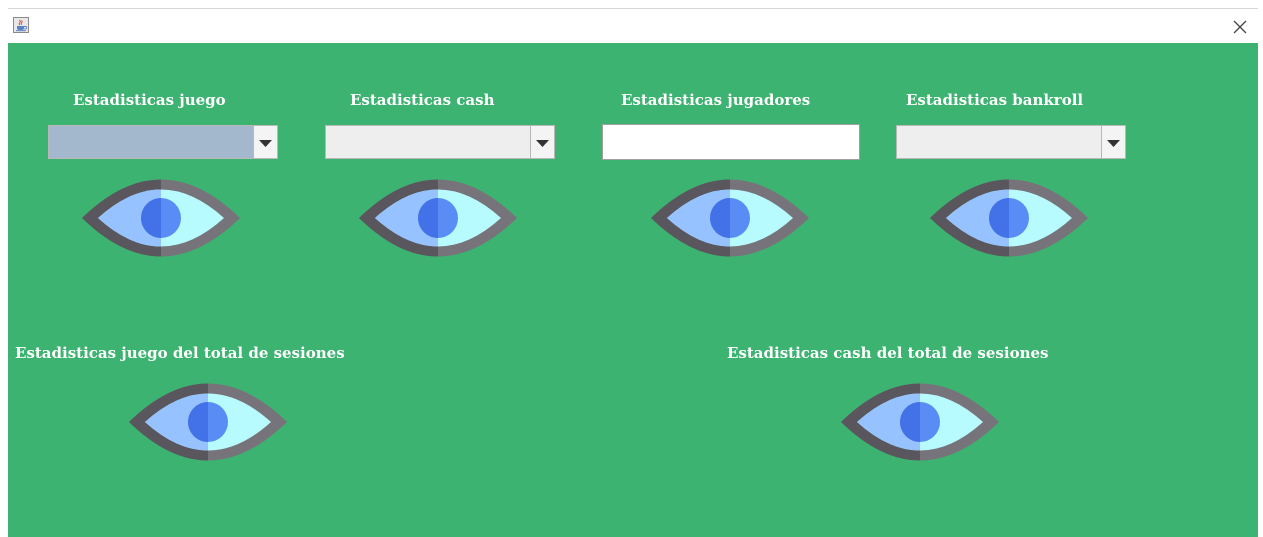 This screenshot has height=537, width=1263. I want to click on combo-estadisticas-bankroll, so click(1011, 142).